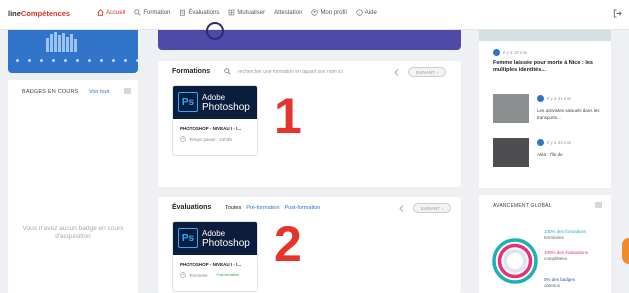 This screenshot has height=293, width=629. I want to click on evaluation-status: Terminée Post formation, so click(209, 275).